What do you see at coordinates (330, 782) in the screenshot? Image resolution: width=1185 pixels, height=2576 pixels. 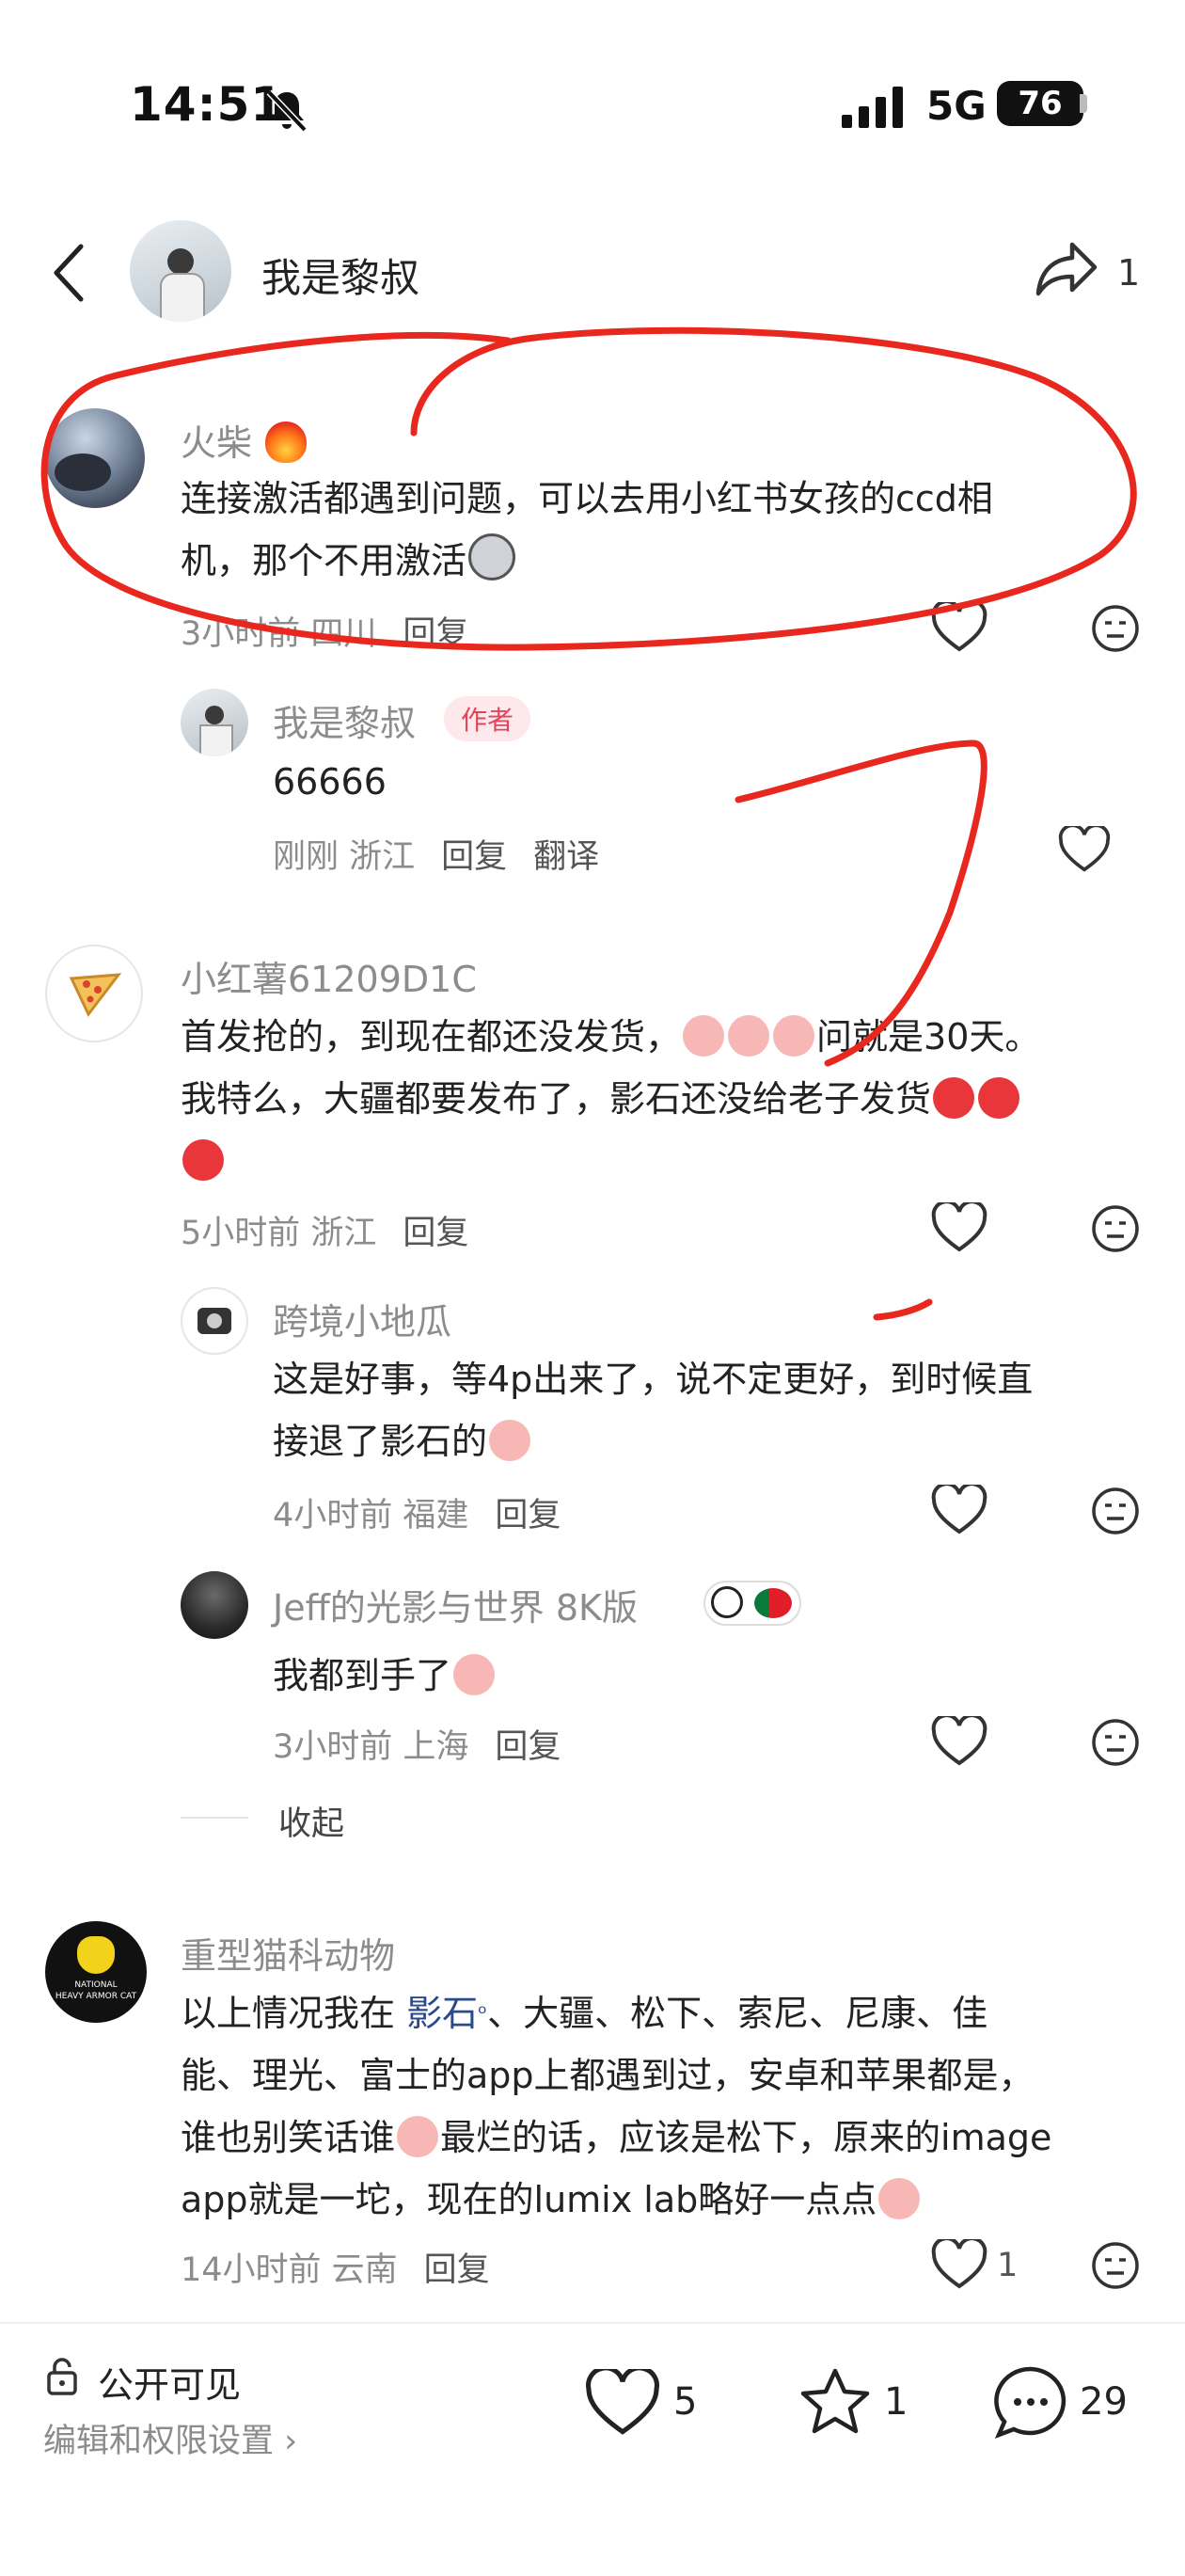 I see `reply-text: 66666` at bounding box center [330, 782].